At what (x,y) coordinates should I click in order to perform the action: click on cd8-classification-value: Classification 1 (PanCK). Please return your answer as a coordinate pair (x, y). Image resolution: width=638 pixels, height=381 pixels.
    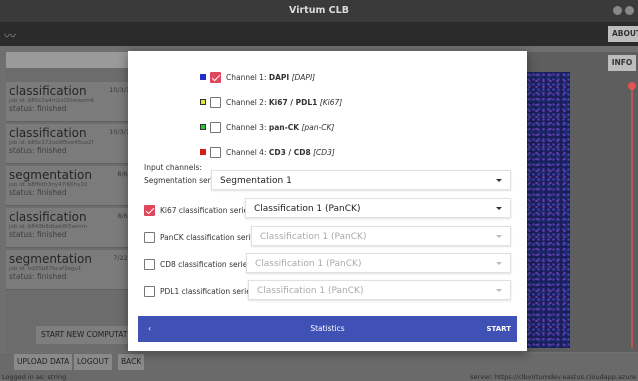
    Looking at the image, I should click on (308, 264).